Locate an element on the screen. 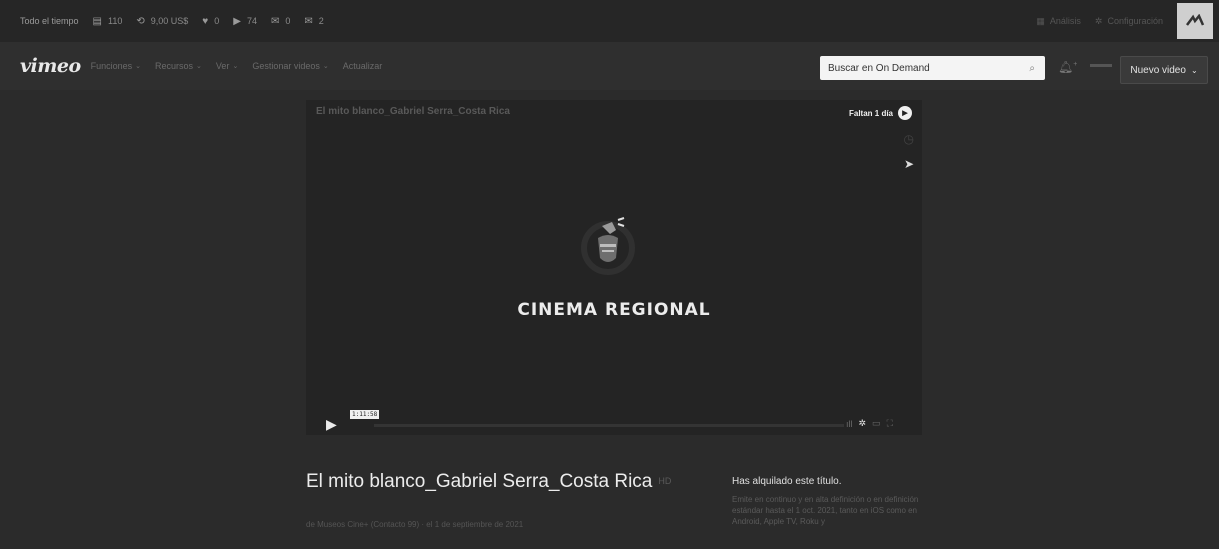 The height and width of the screenshot is (549, 1219). nav-ver: Ver ⌄ is located at coordinates (227, 66).